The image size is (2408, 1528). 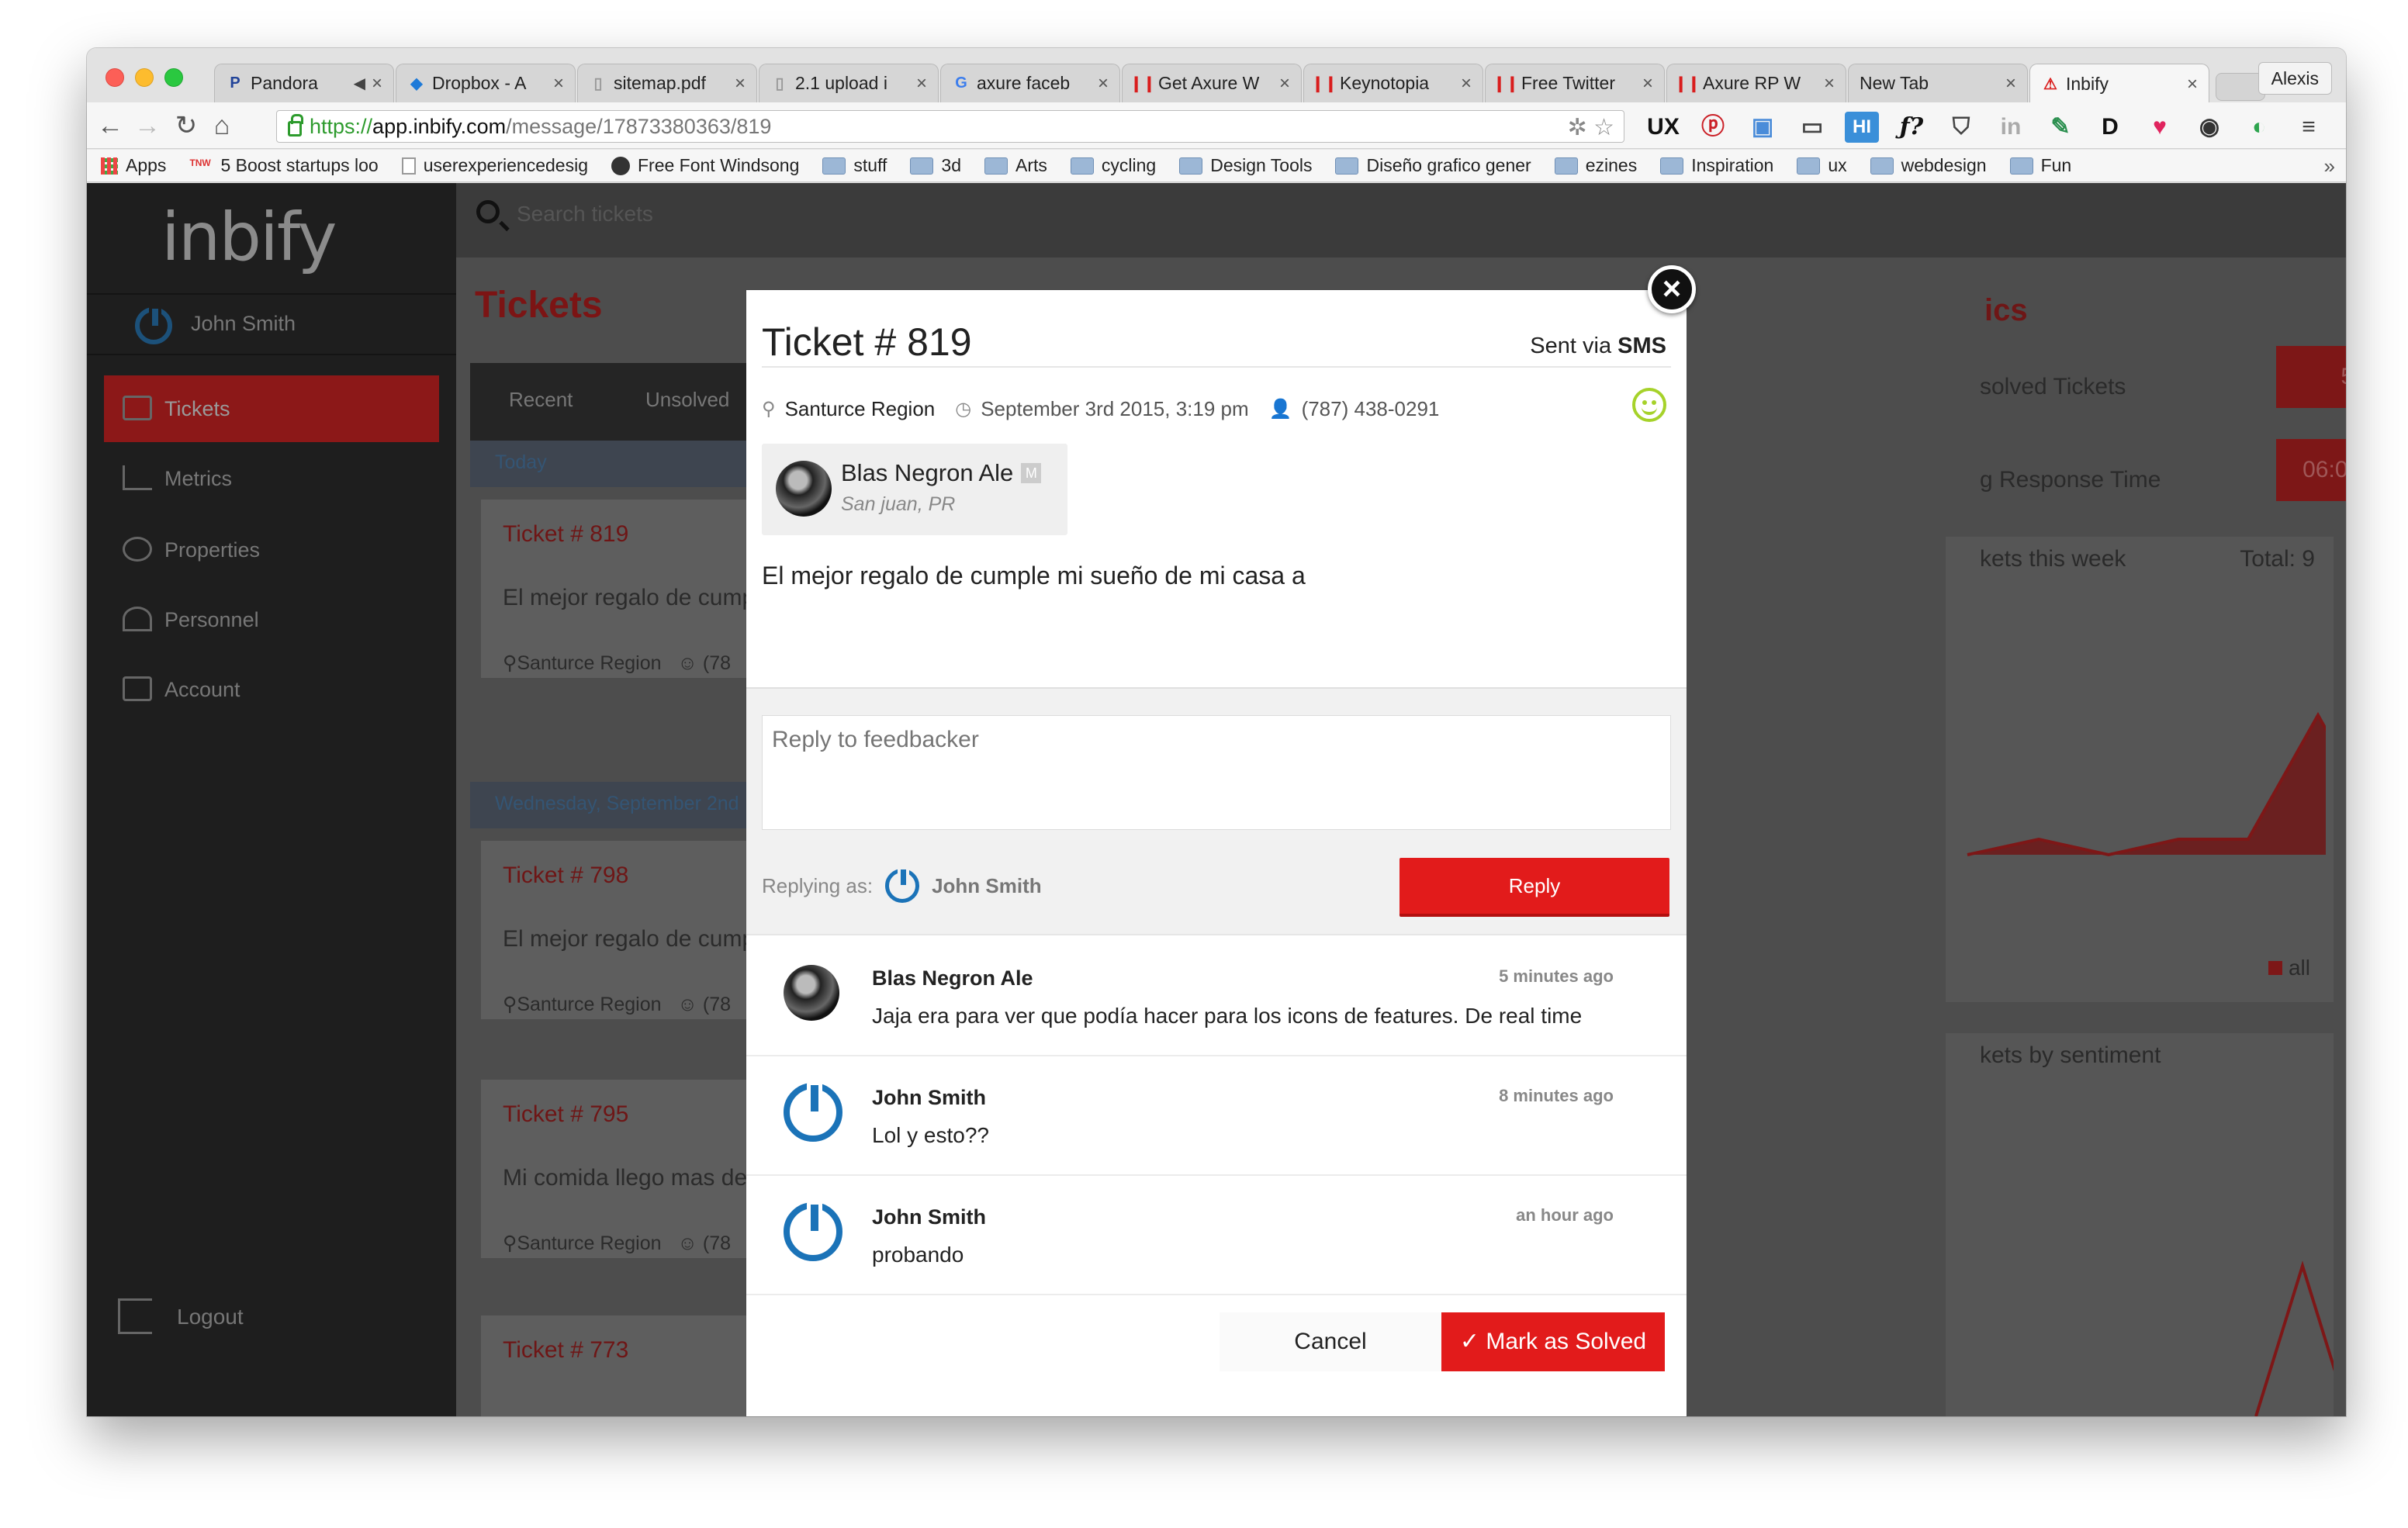 I want to click on bookmark-folder-fun: Fun, so click(x=2040, y=165).